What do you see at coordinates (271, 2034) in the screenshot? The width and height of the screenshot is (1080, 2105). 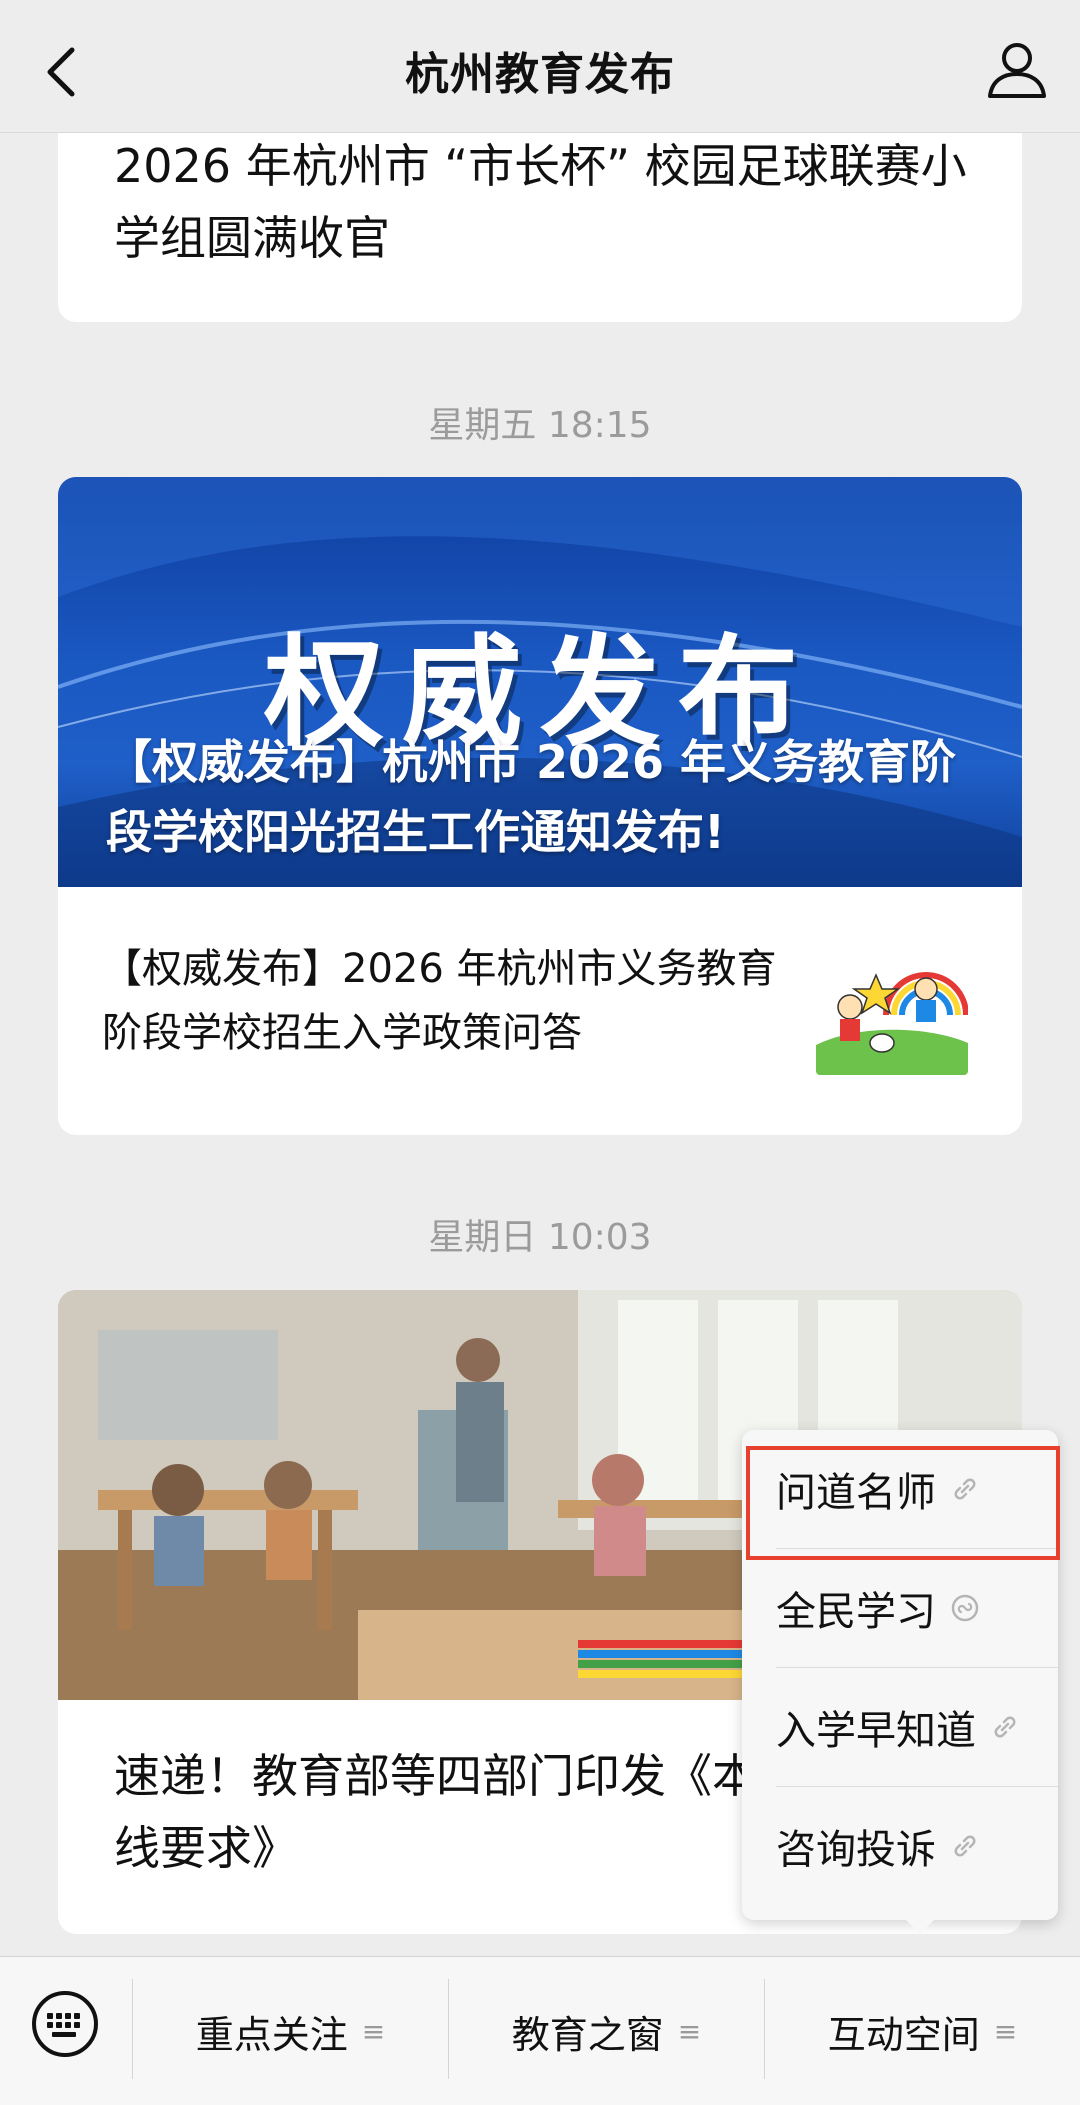 I see `tab-label: 重点关注` at bounding box center [271, 2034].